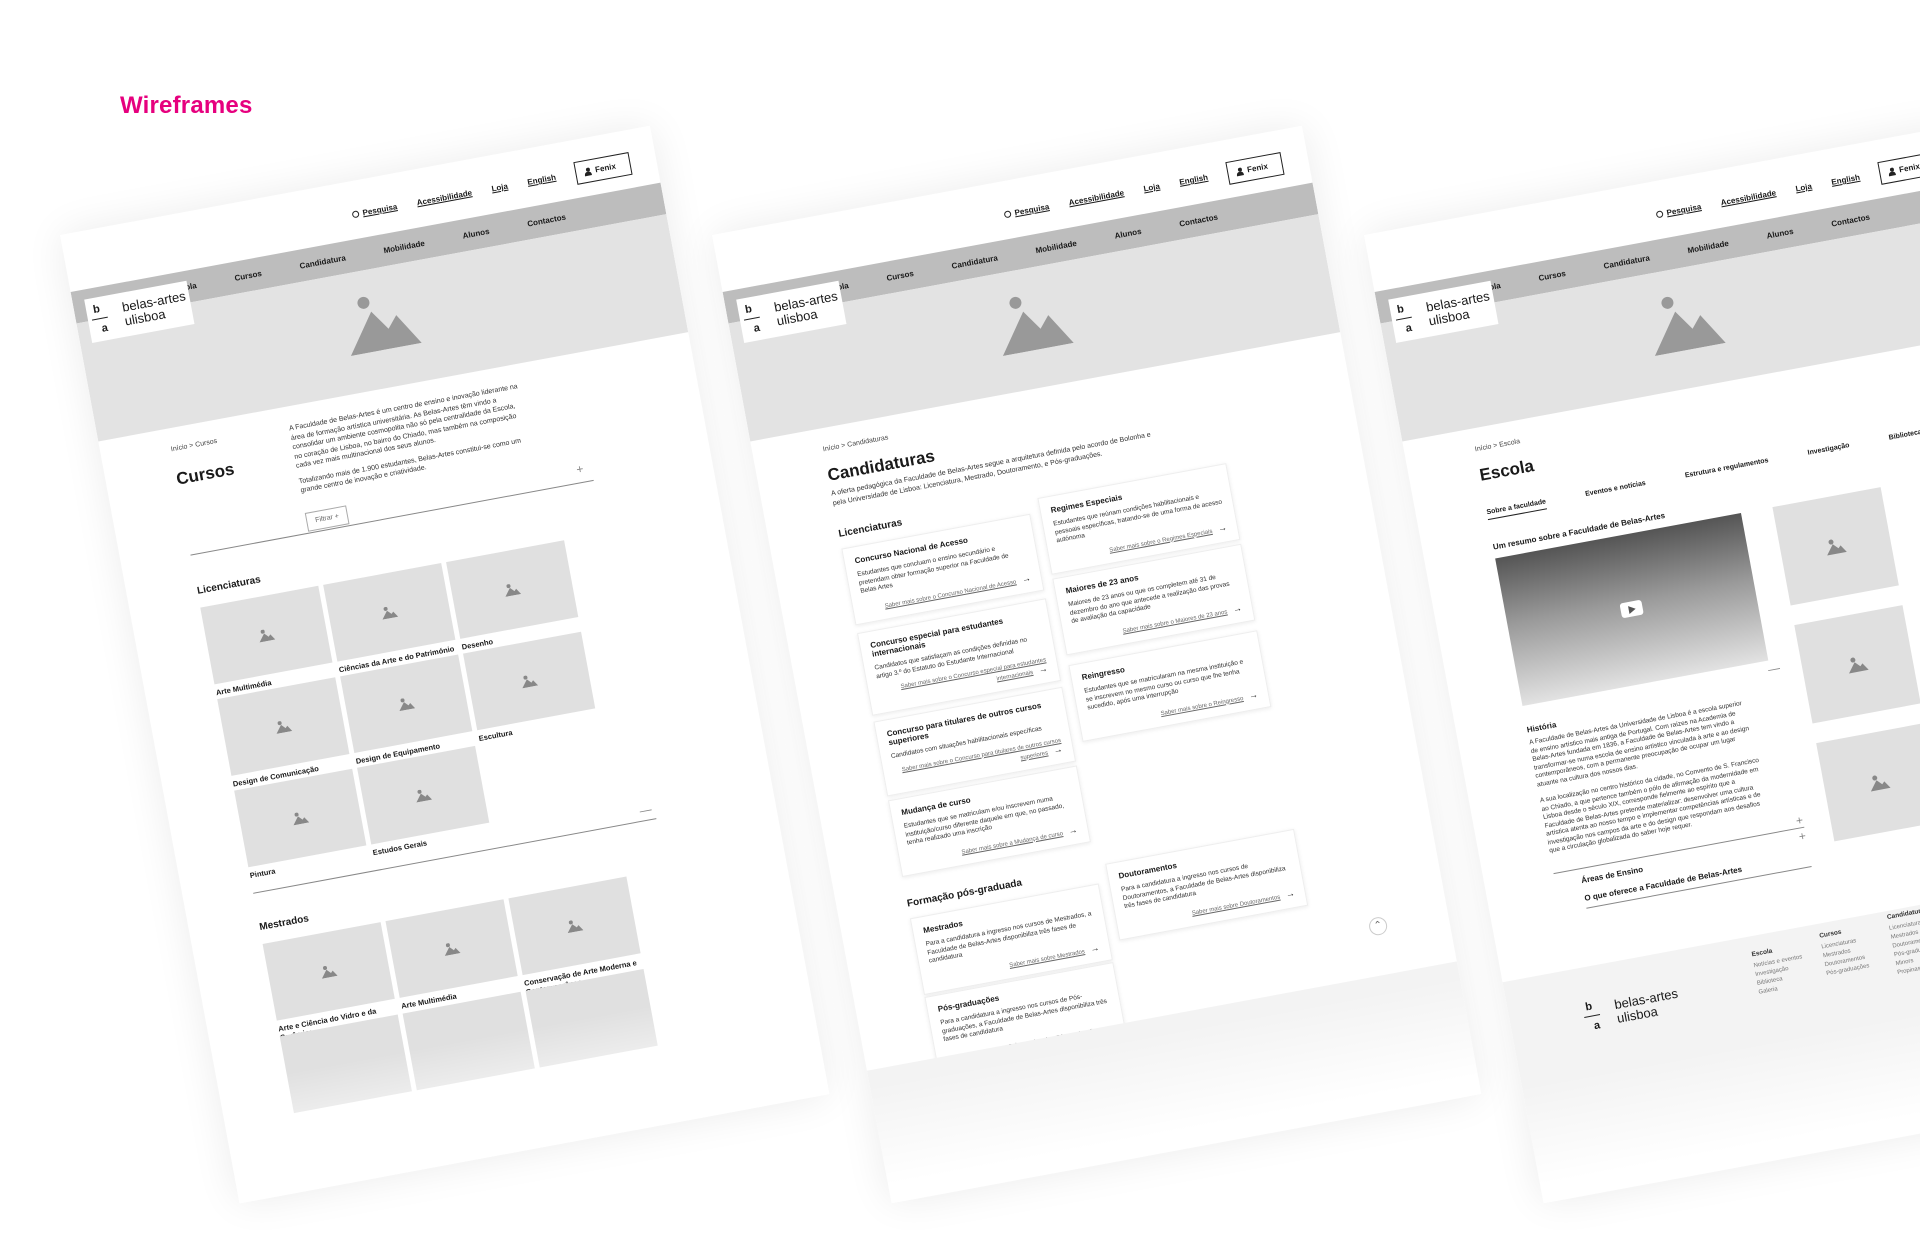  I want to click on course-card: Estudos Gerais, so click(424, 801).